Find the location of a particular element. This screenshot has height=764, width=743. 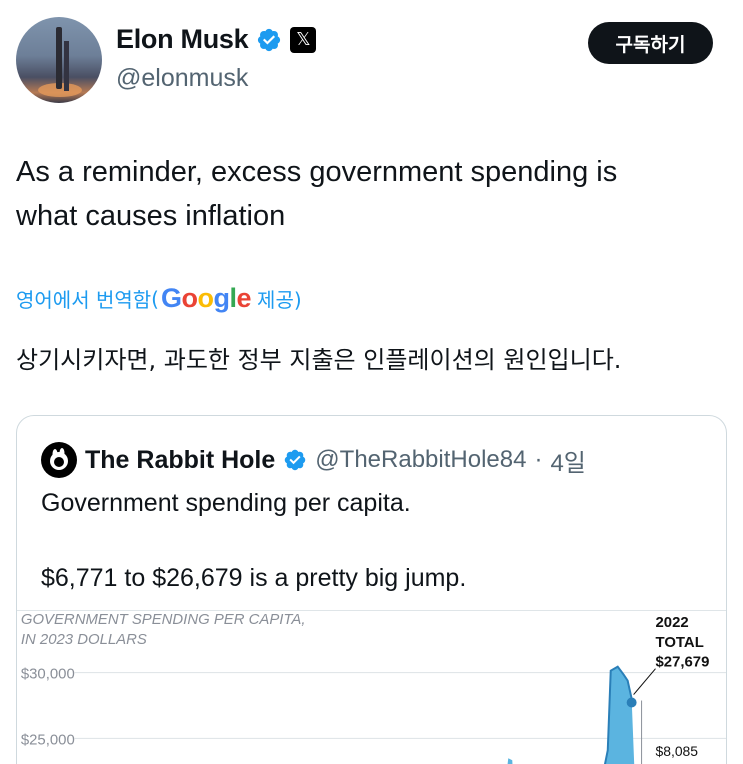

launch-tower is located at coordinates (66, 66).